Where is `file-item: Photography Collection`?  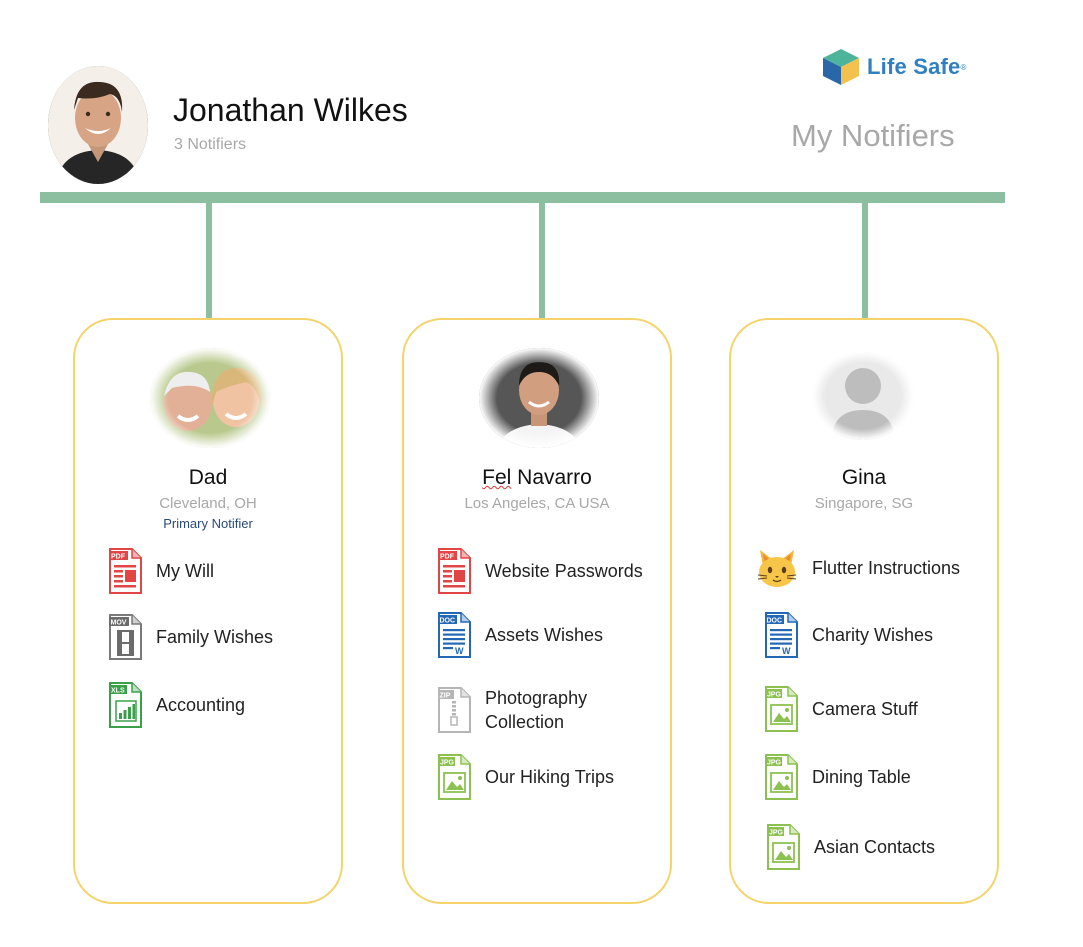 file-item: Photography Collection is located at coordinates (512, 710).